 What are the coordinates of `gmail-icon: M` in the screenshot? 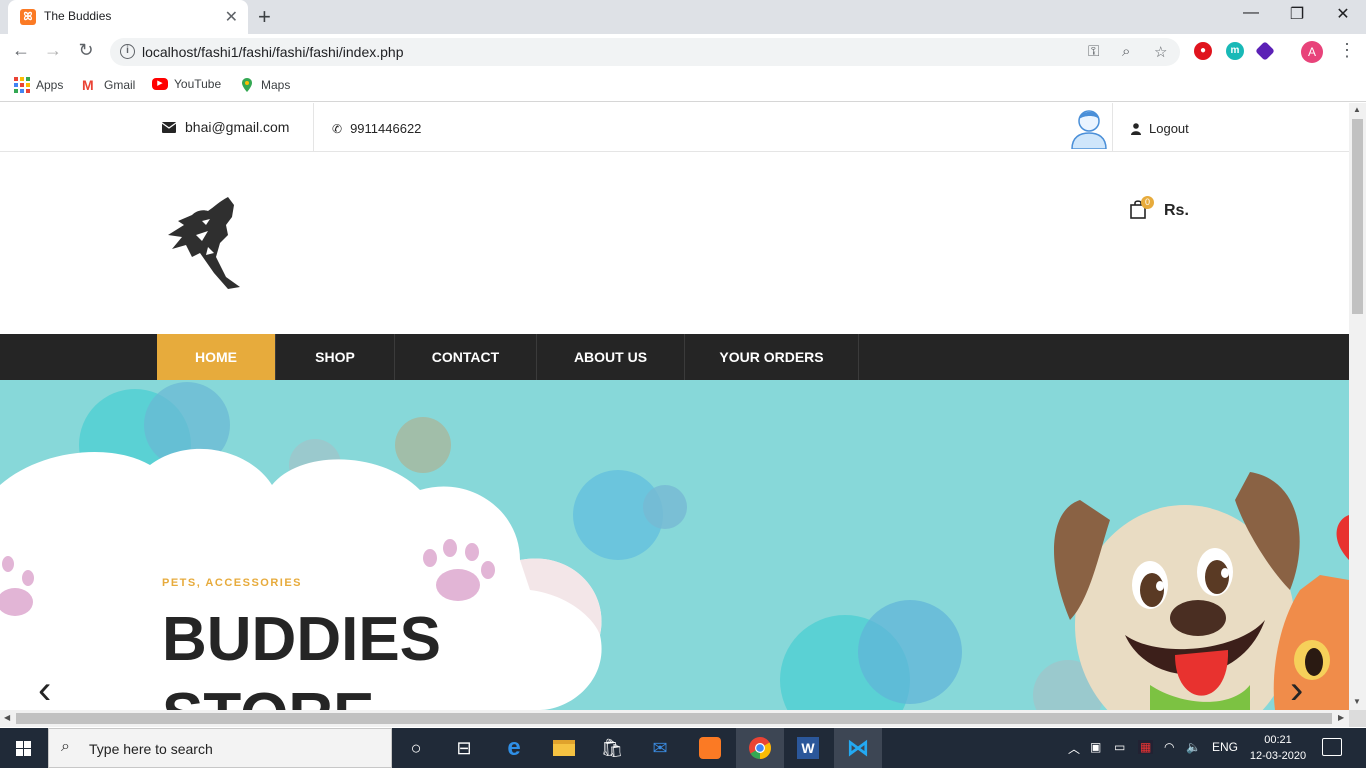 It's located at (88, 85).